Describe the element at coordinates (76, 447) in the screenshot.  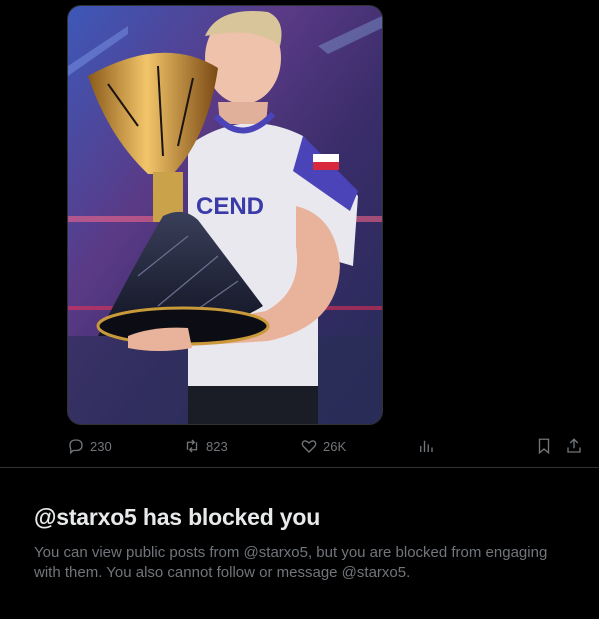
I see `reply-icon` at that location.